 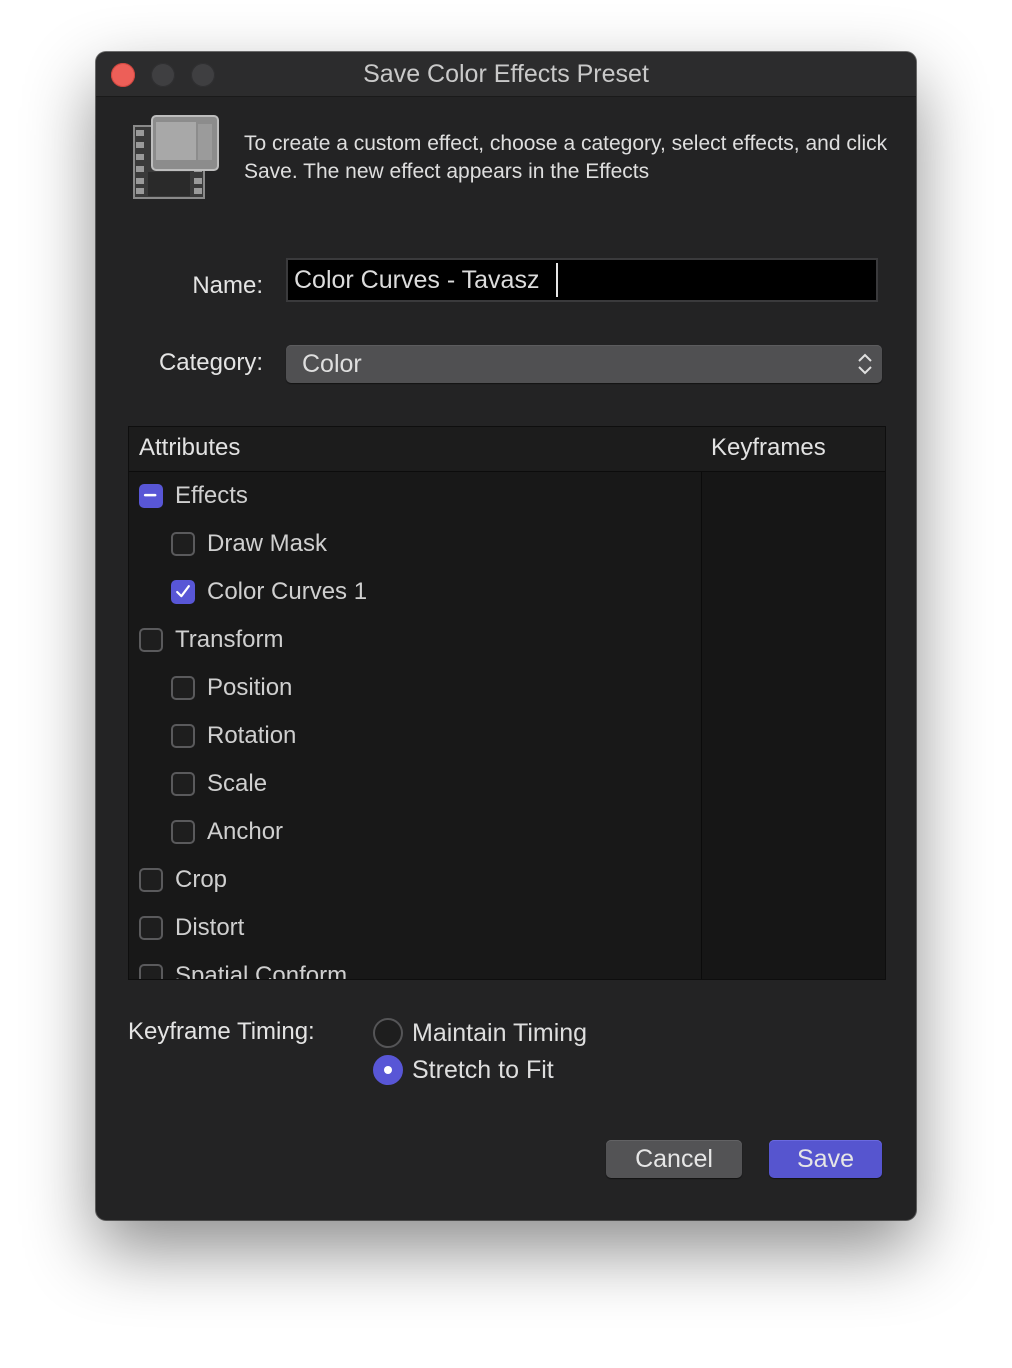 I want to click on attribute-row: Position, so click(x=231, y=688).